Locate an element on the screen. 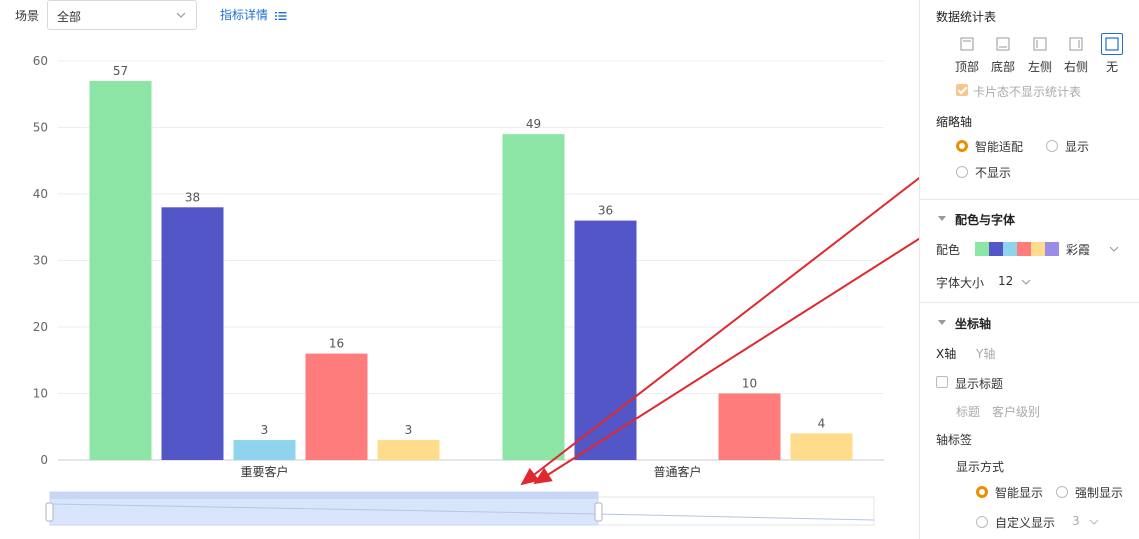 This screenshot has width=1139, height=539. data-label: 57 is located at coordinates (120, 71).